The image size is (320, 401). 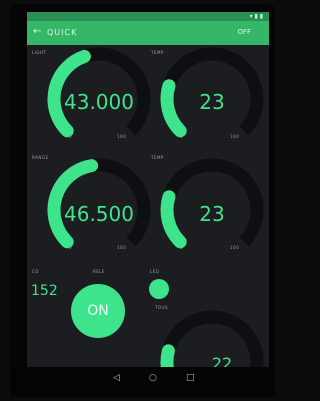 What do you see at coordinates (98, 311) in the screenshot?
I see `relay-button-label: ON` at bounding box center [98, 311].